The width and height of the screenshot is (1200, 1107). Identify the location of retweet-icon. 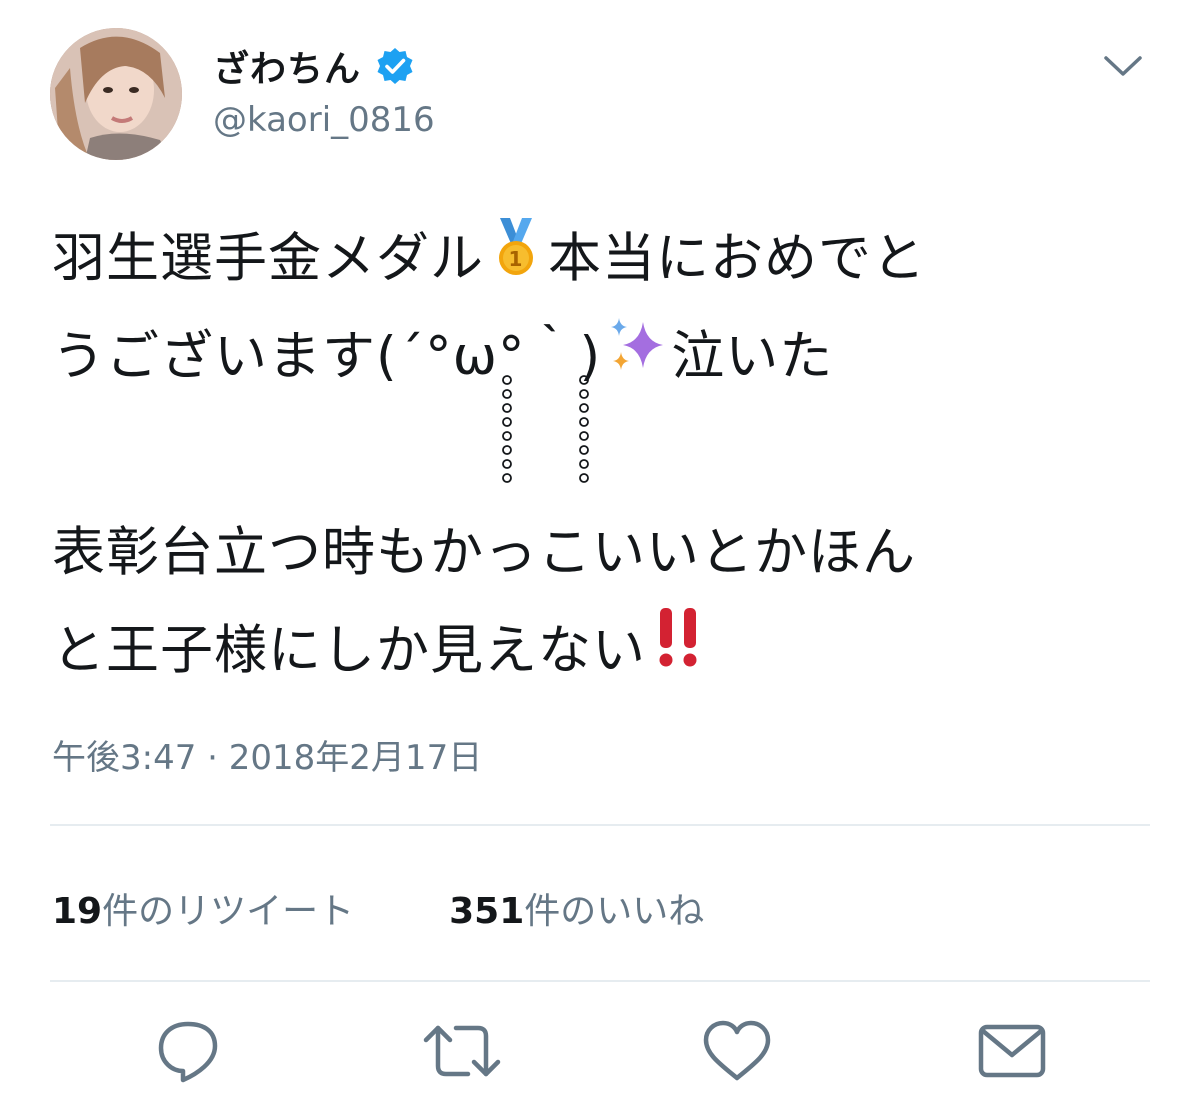
(462, 1053).